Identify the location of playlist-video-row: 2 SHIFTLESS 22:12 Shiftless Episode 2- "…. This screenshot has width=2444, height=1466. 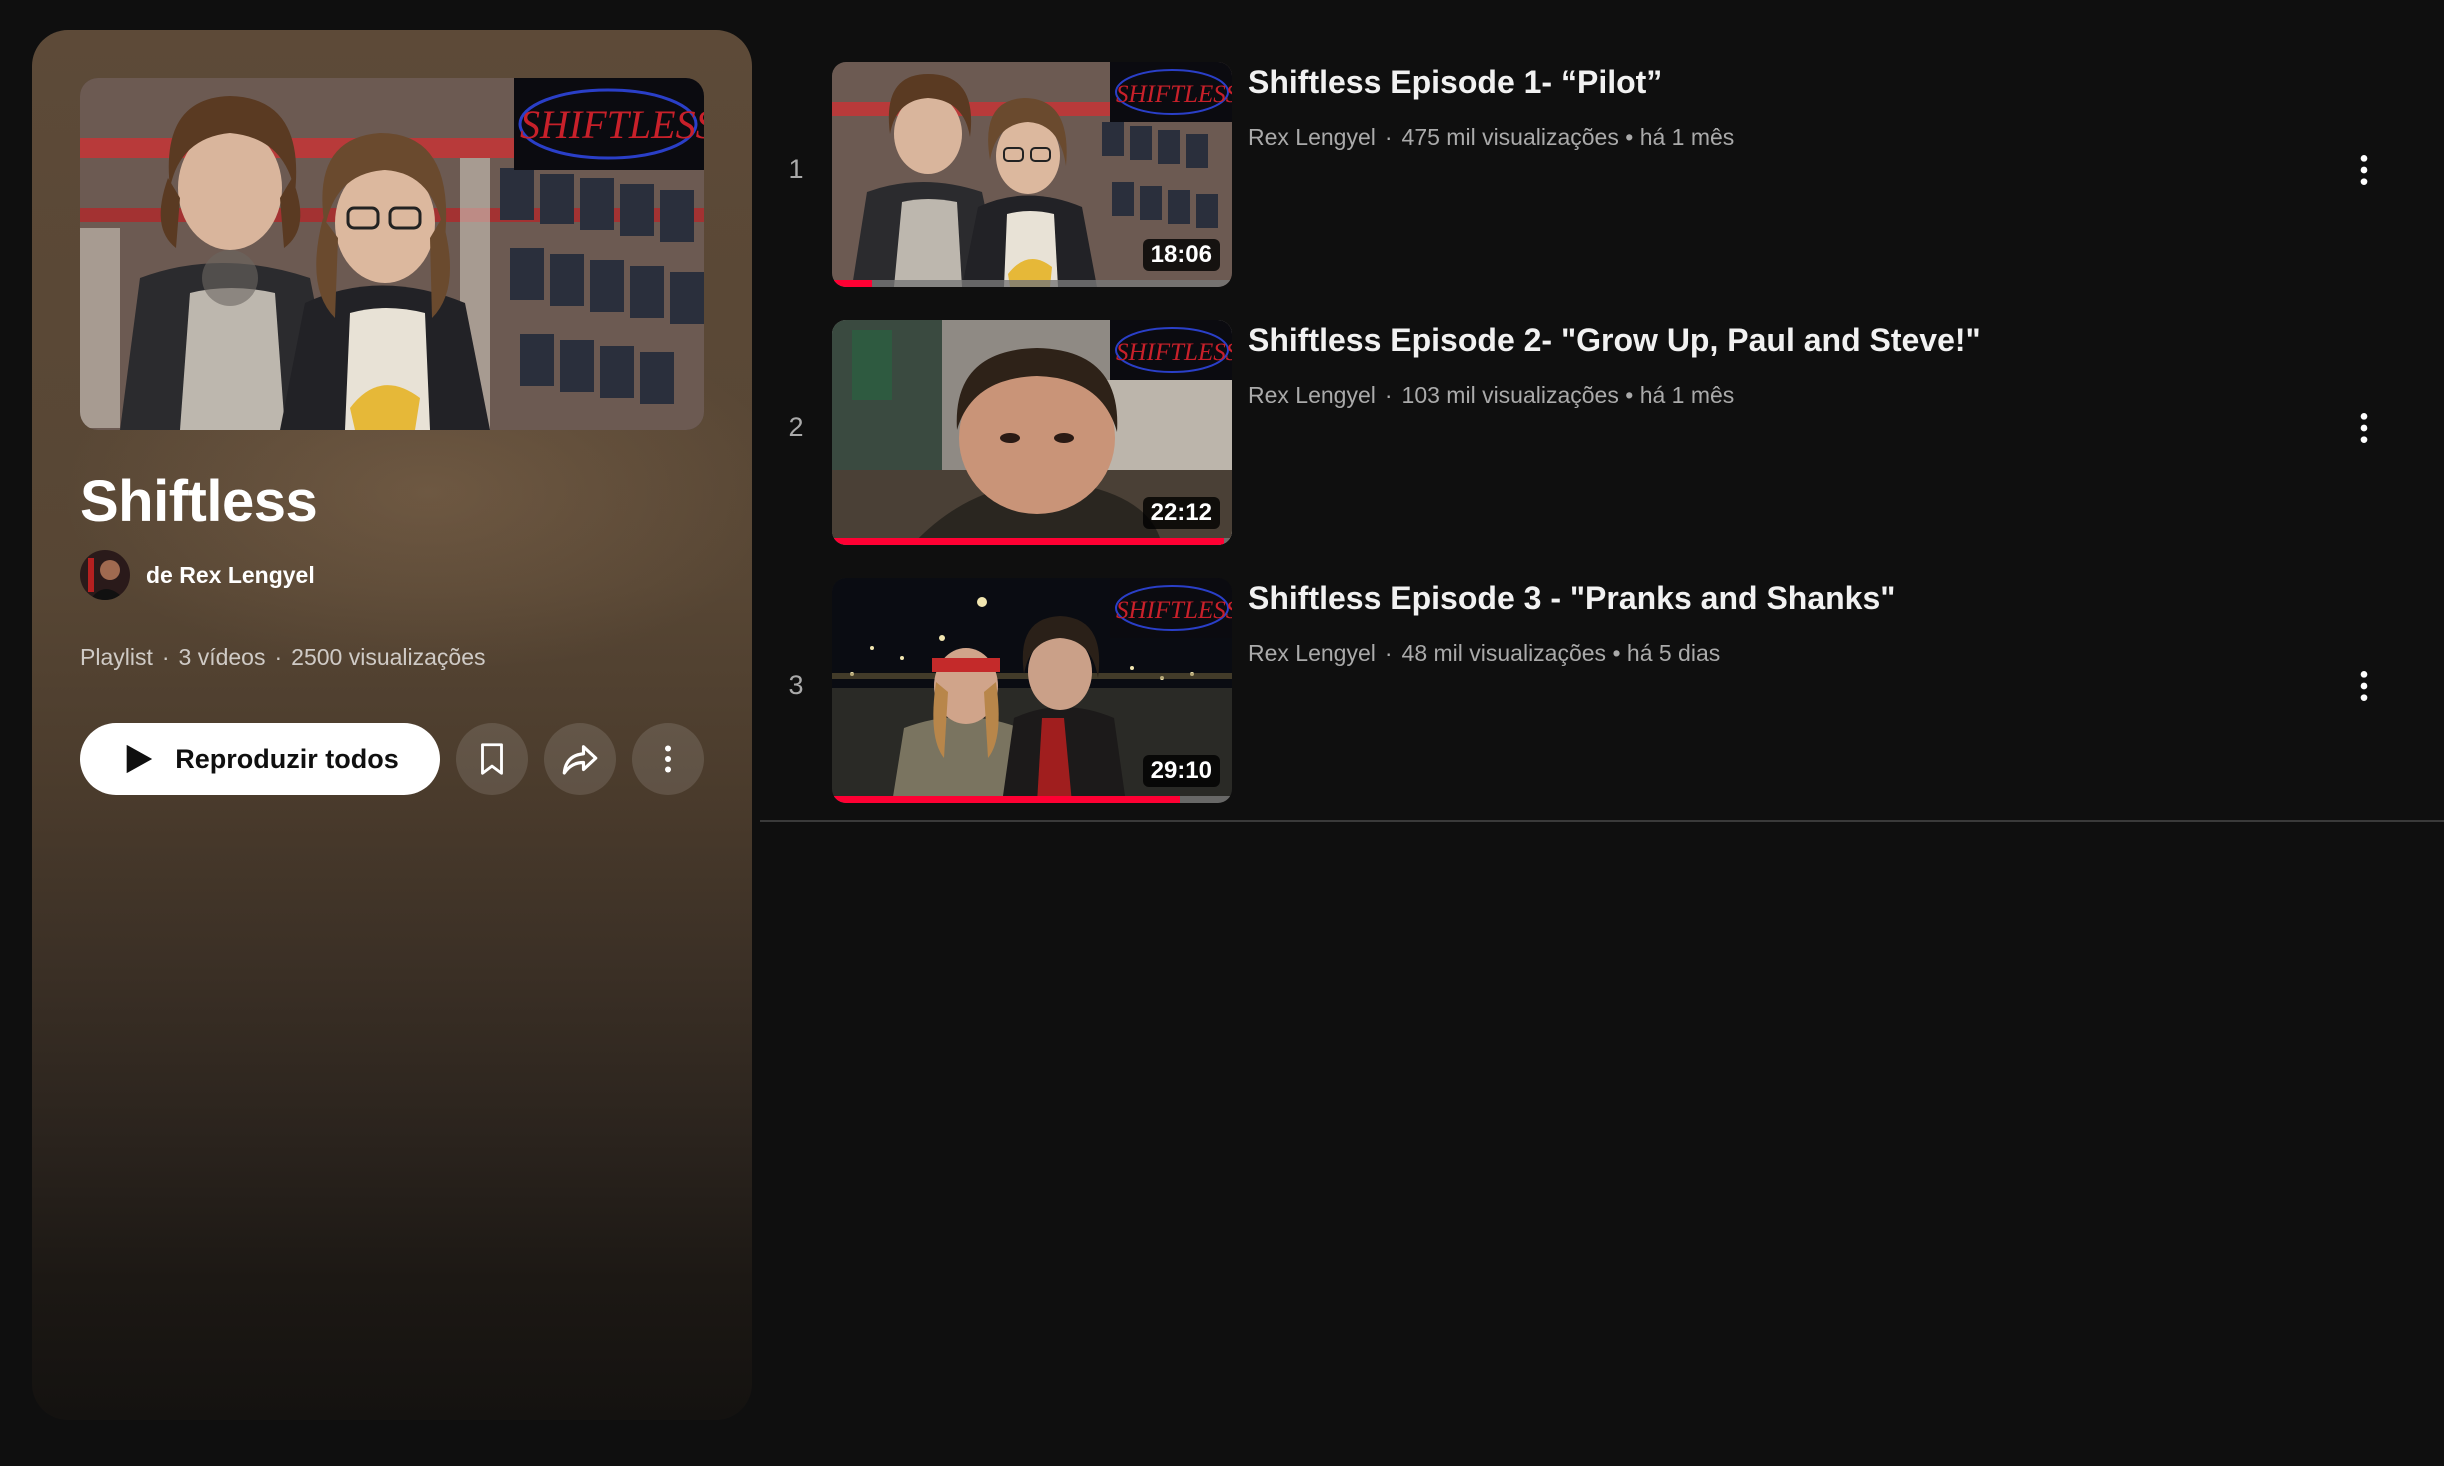
(1602, 443).